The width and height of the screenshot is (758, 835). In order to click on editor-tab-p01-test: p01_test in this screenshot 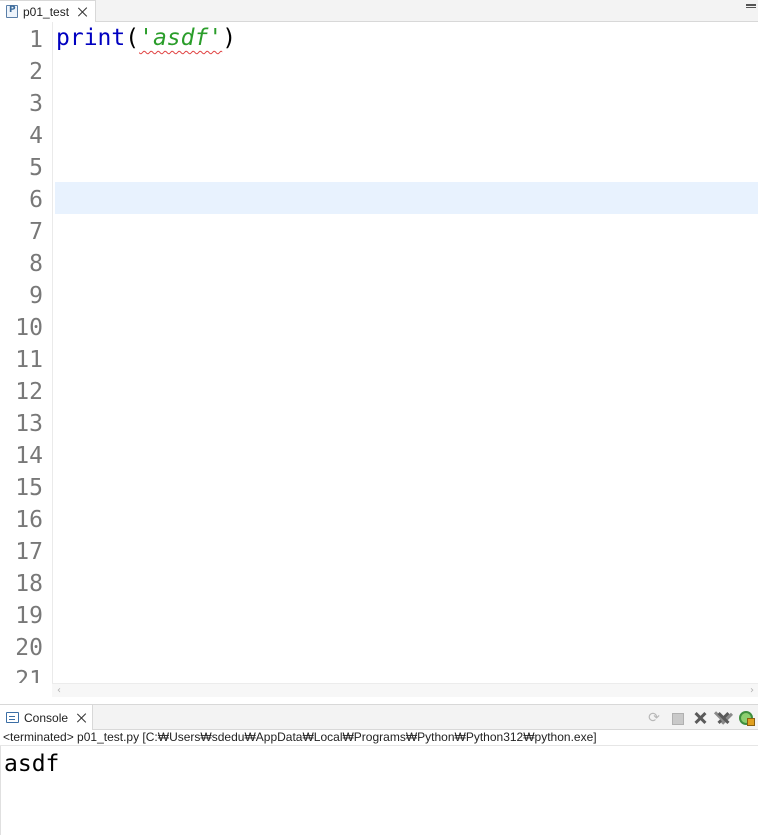, I will do `click(48, 11)`.